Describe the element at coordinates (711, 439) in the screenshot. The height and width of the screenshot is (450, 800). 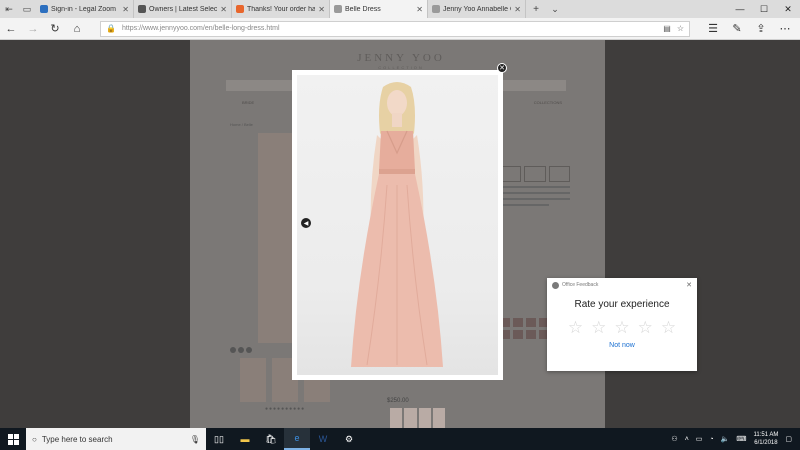
I see `network-icon: ◔` at that location.